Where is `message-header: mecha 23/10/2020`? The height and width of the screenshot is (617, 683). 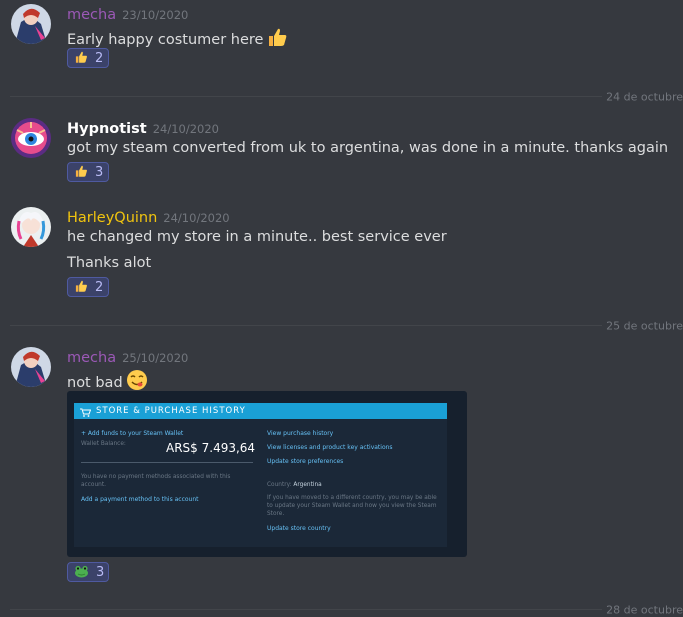 message-header: mecha 23/10/2020 is located at coordinates (127, 13).